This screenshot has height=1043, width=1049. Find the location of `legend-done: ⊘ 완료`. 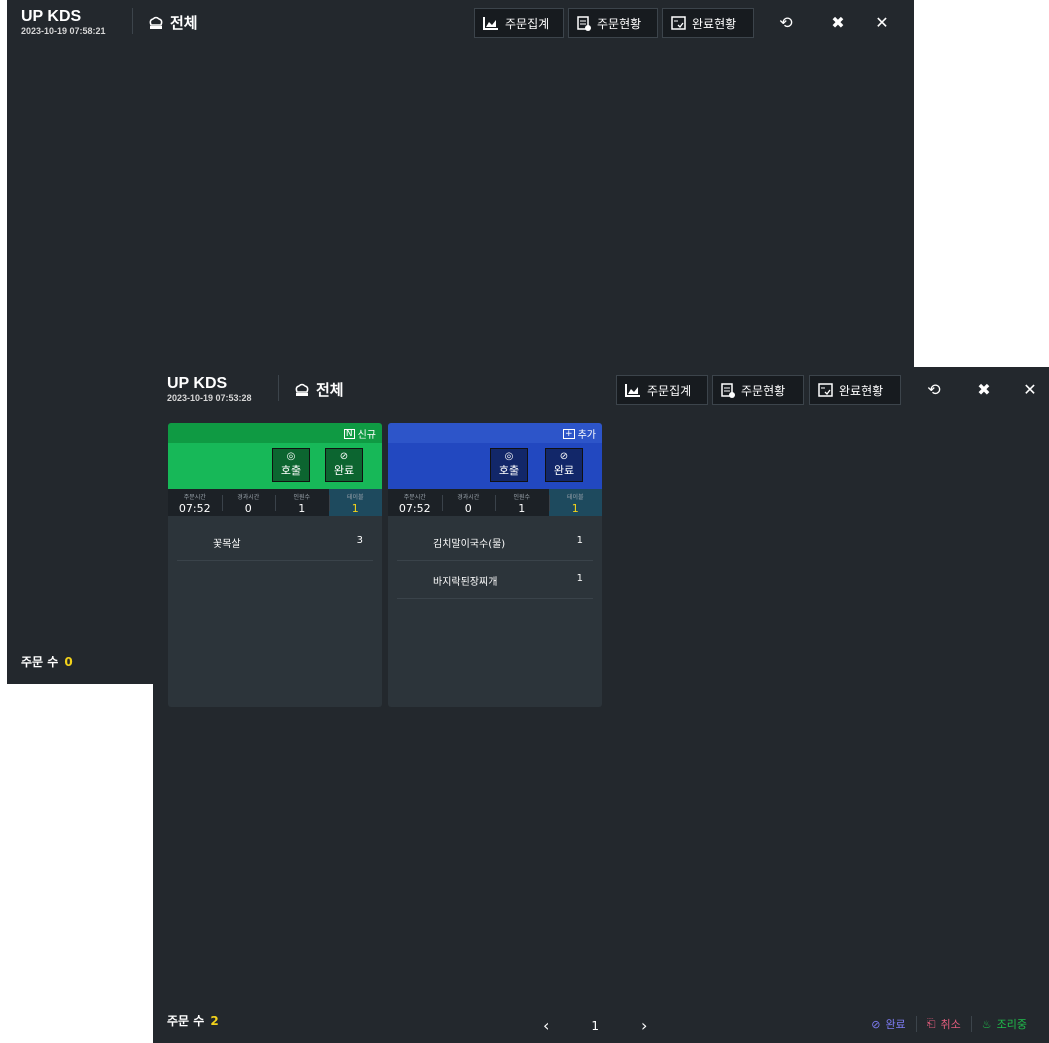

legend-done: ⊘ 완료 is located at coordinates (888, 1024).